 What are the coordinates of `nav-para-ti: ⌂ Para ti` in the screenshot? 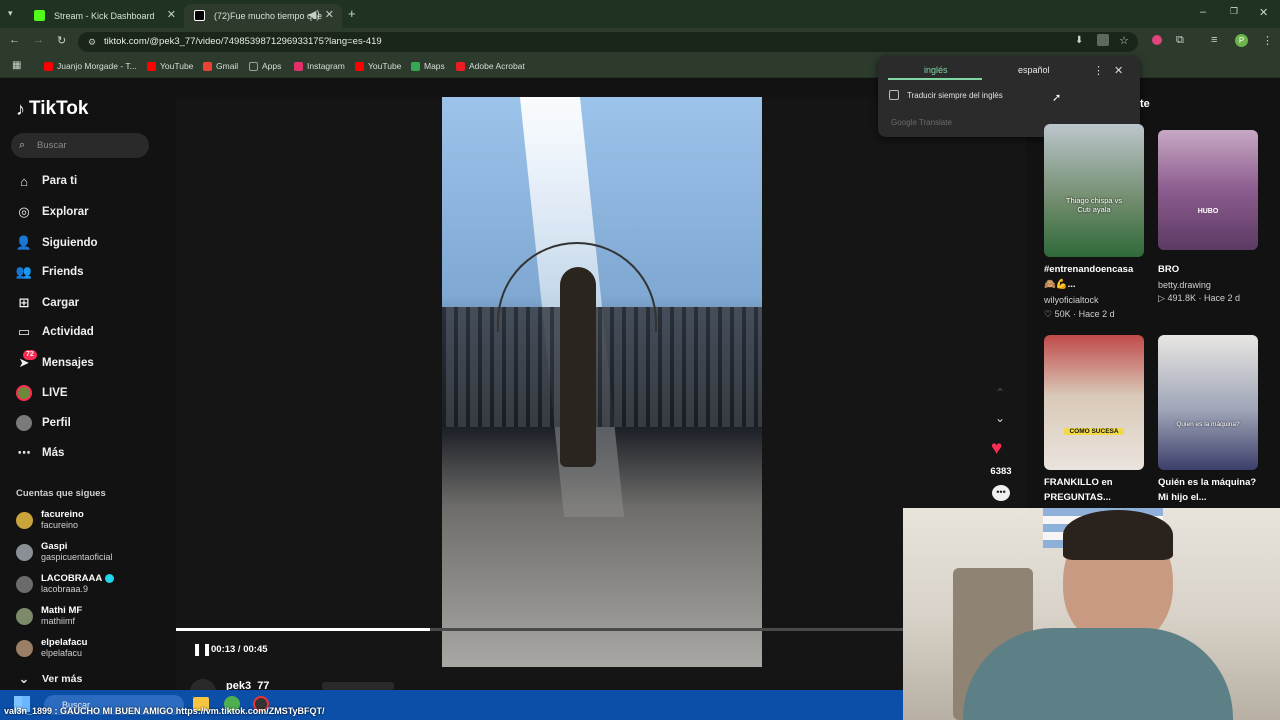 It's located at (46, 181).